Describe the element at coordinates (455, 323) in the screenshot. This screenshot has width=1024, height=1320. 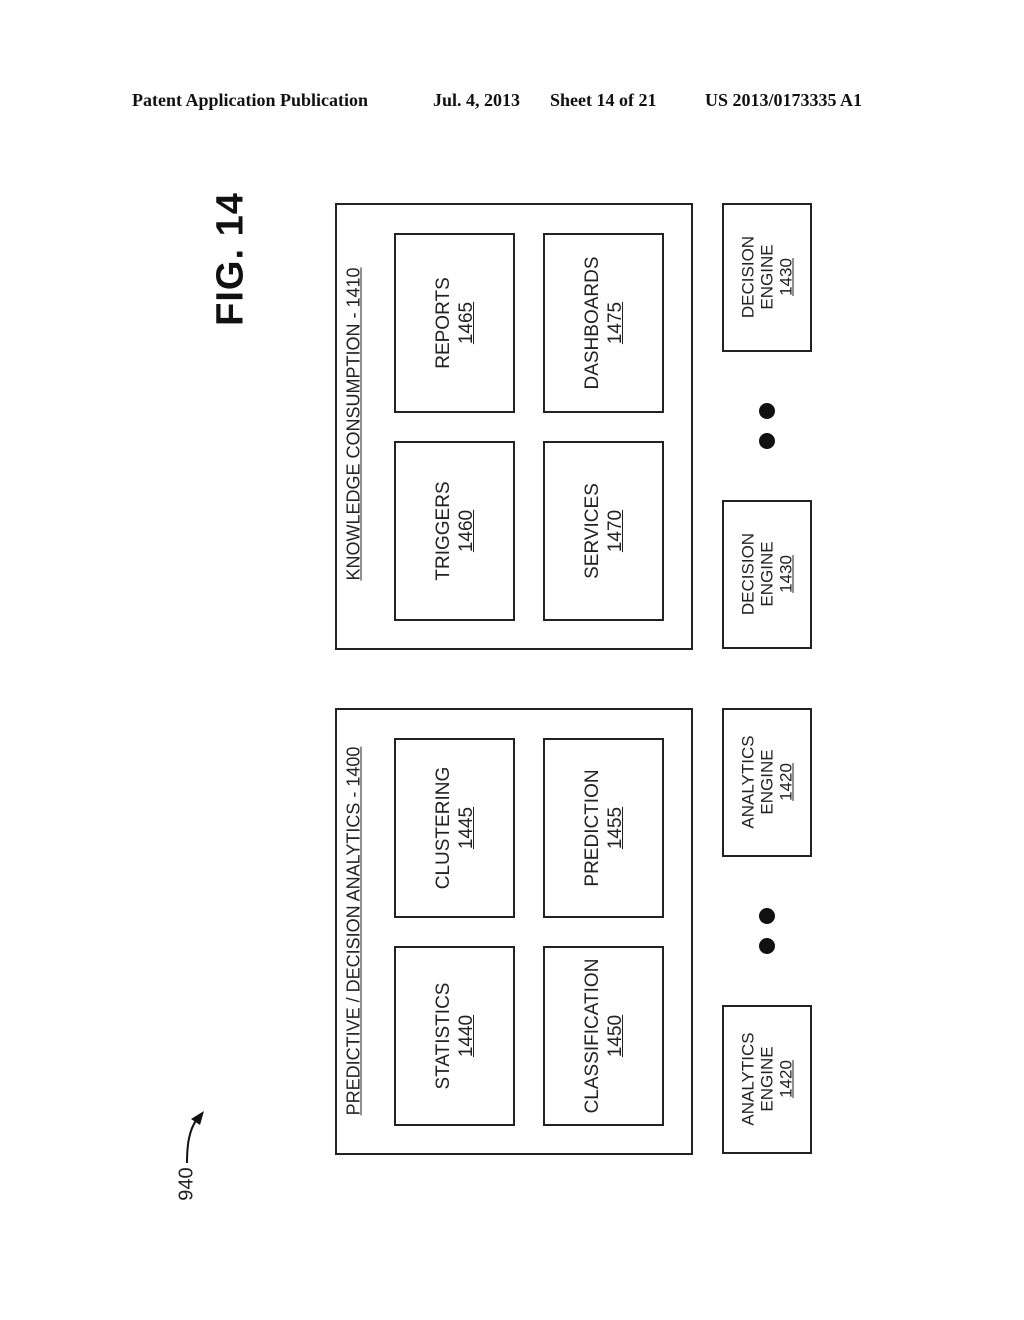
I see `reports-label: REPORTS 1465` at that location.